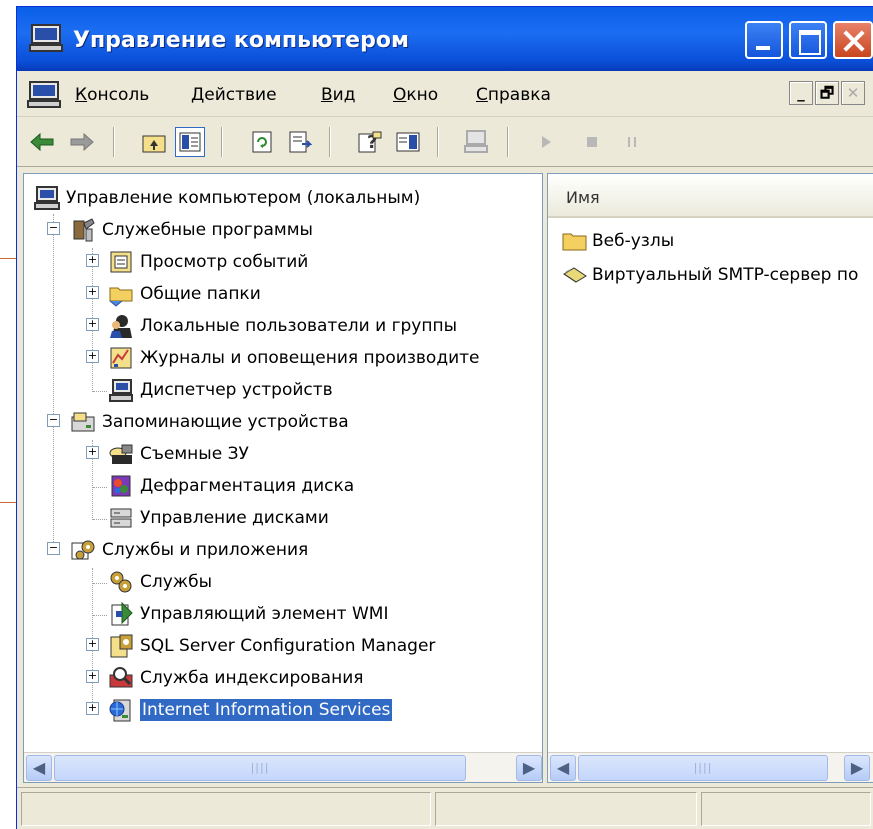 This screenshot has width=873, height=829. I want to click on menu-action: Действие, so click(234, 95).